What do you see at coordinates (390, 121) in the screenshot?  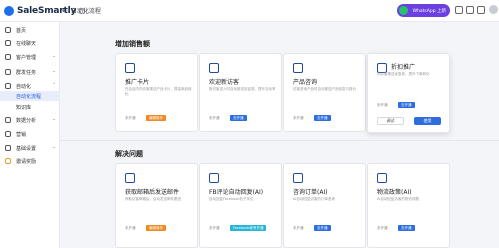 I see `debug-button: 调试` at bounding box center [390, 121].